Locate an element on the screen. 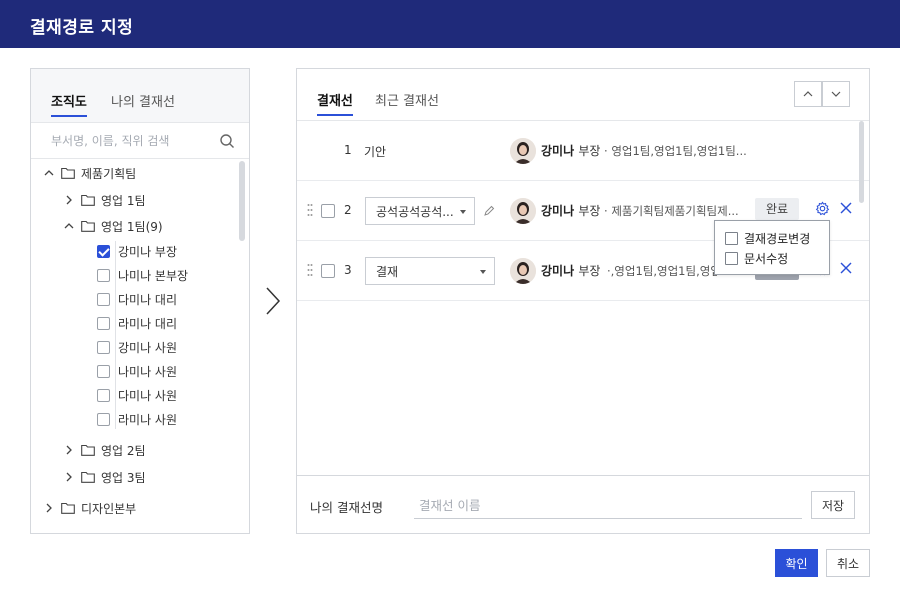 The width and height of the screenshot is (900, 592). pencil-icon is located at coordinates (489, 211).